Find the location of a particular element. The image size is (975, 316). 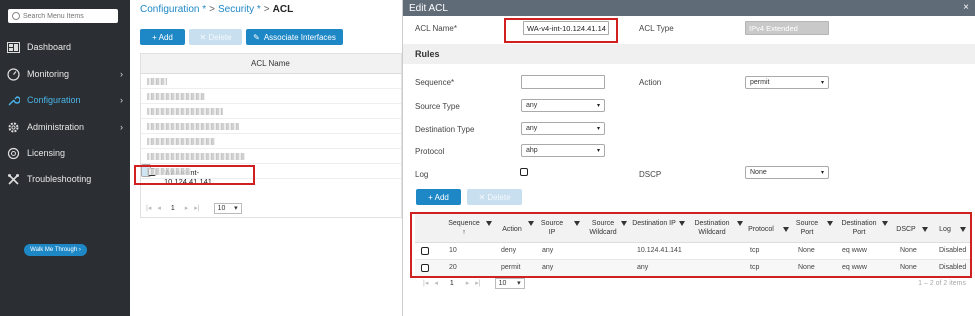

sidebar-item-monitoring: Monitoring › is located at coordinates (65, 74).